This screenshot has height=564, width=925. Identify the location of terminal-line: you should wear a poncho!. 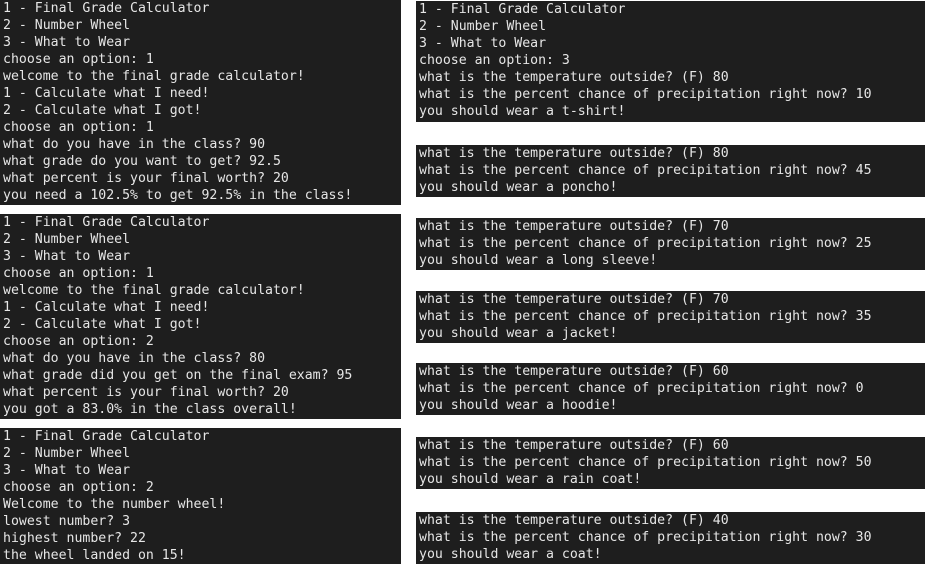
(518, 187).